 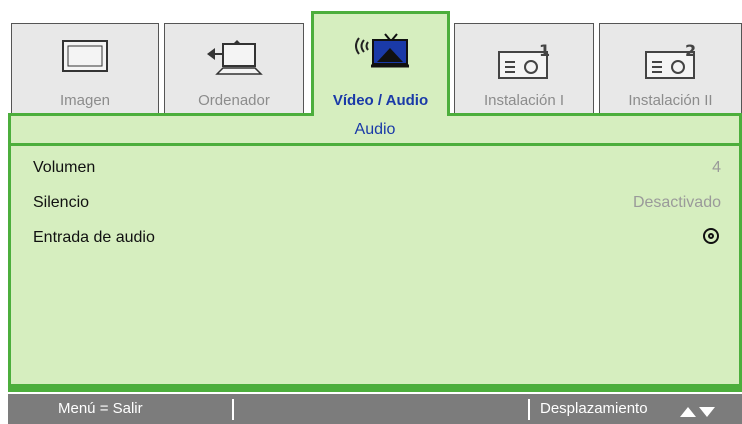 I want to click on tab-label: Ordenador, so click(x=234, y=100).